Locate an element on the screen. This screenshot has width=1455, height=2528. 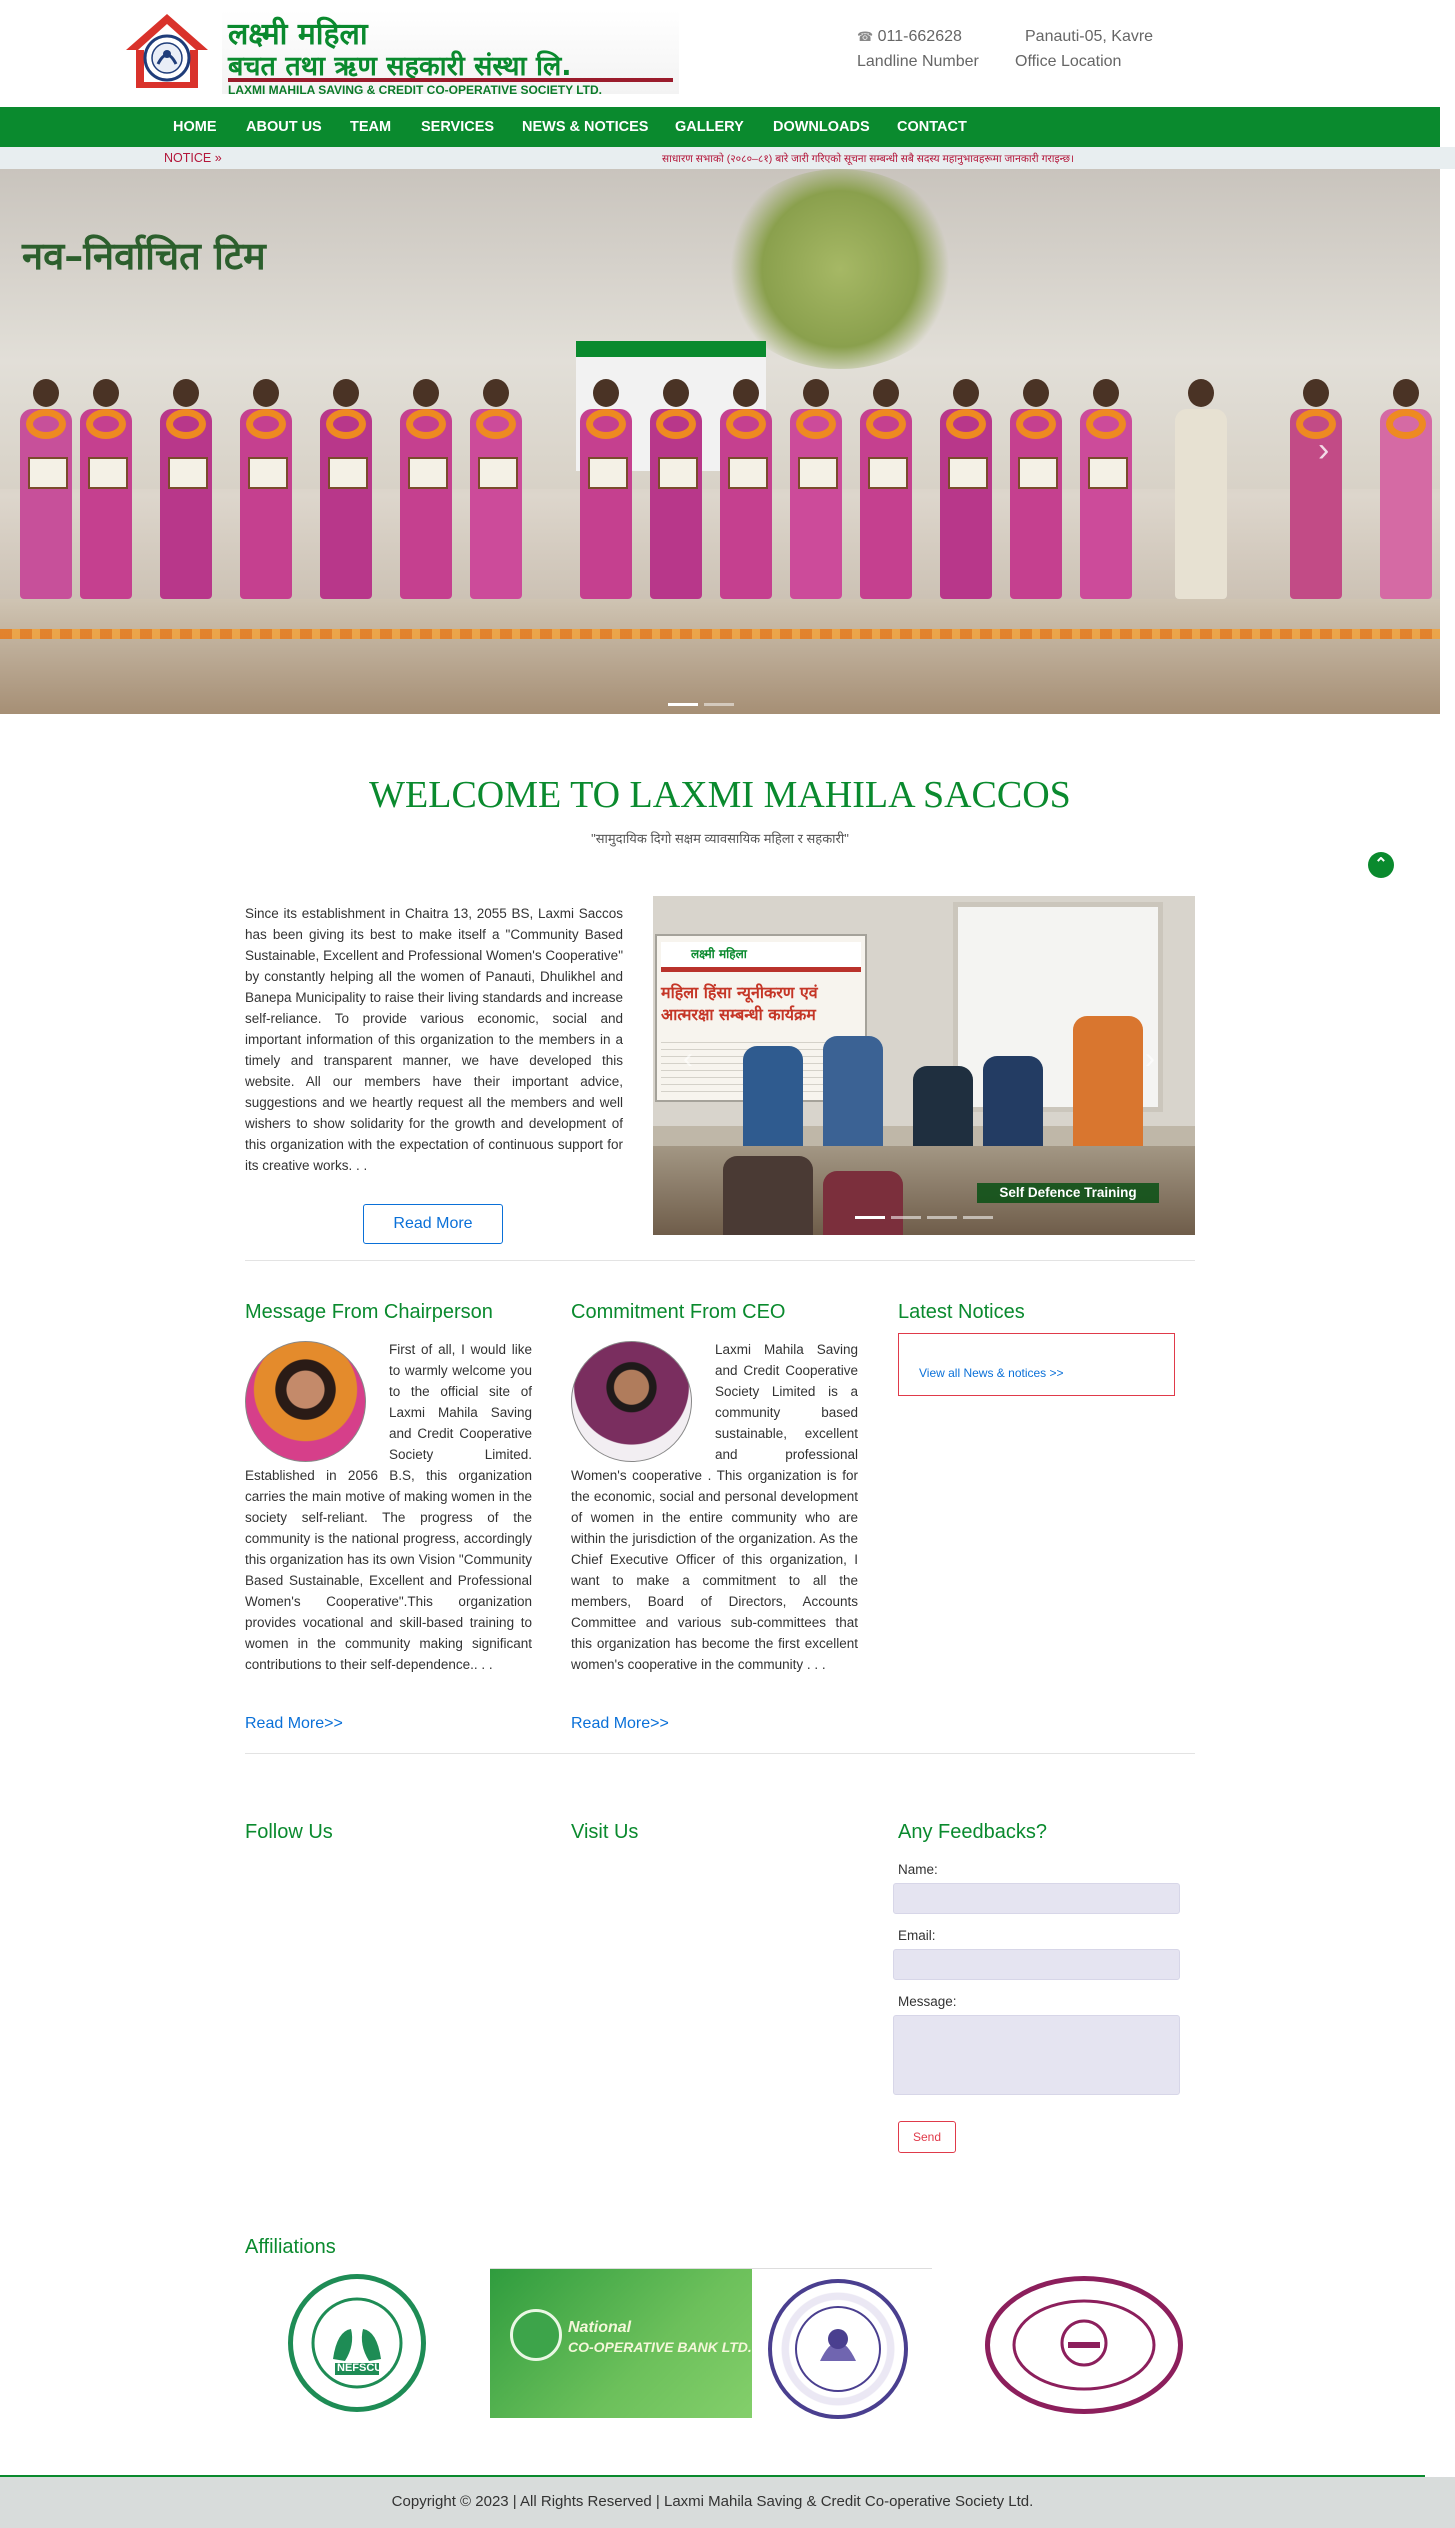
national-cooperative-bank-logo: National CO-OPERATIVE BANK LTD. is located at coordinates (621, 2343).